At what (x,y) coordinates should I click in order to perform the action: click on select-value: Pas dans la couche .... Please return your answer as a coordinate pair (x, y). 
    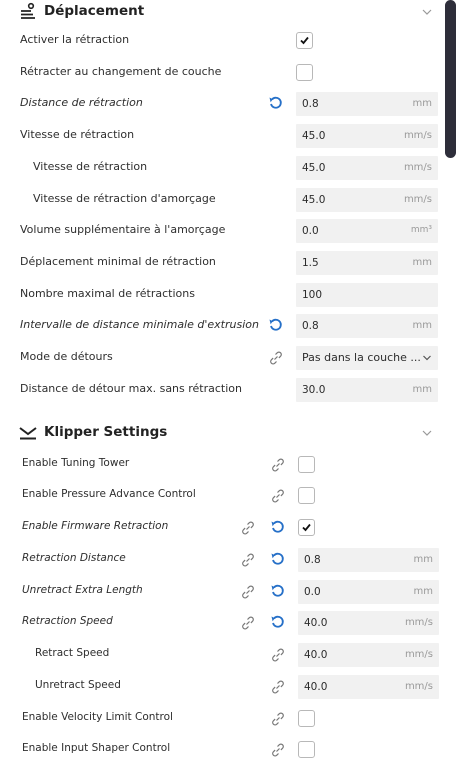
    Looking at the image, I should click on (361, 357).